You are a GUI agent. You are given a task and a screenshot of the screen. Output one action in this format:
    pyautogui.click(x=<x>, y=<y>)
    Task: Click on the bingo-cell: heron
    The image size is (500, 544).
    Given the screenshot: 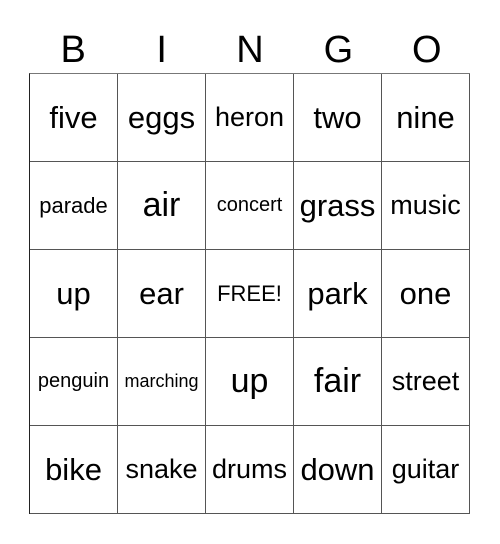 What is the action you would take?
    pyautogui.click(x=250, y=118)
    